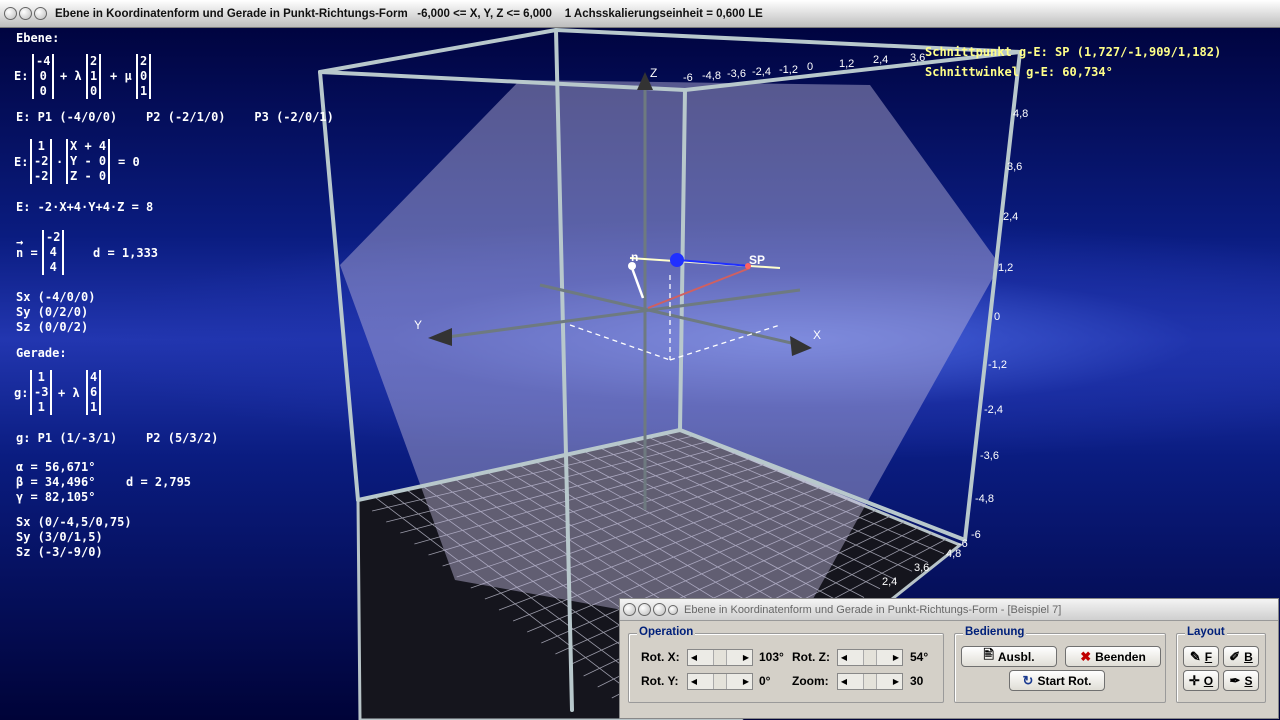 Image resolution: width=1280 pixels, height=720 pixels. What do you see at coordinates (94, 392) in the screenshot?
I see `line-vector-2: 461` at bounding box center [94, 392].